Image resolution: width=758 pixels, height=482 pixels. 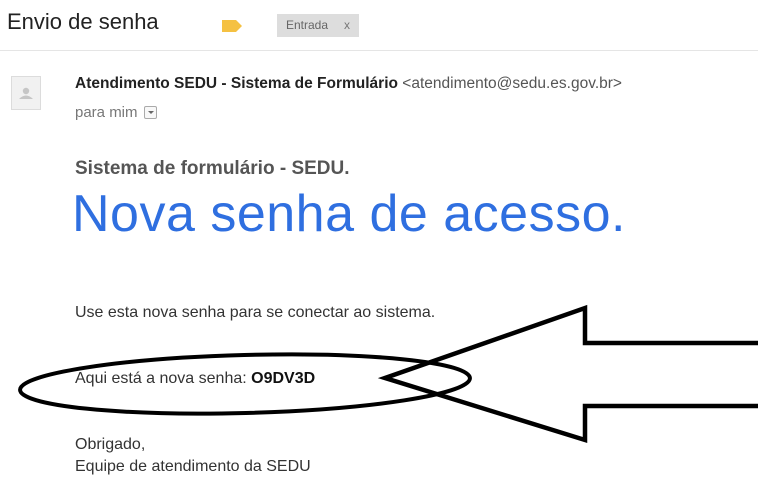 What do you see at coordinates (193, 466) in the screenshot?
I see `signature-text: Equipe de atendimento da SEDU` at bounding box center [193, 466].